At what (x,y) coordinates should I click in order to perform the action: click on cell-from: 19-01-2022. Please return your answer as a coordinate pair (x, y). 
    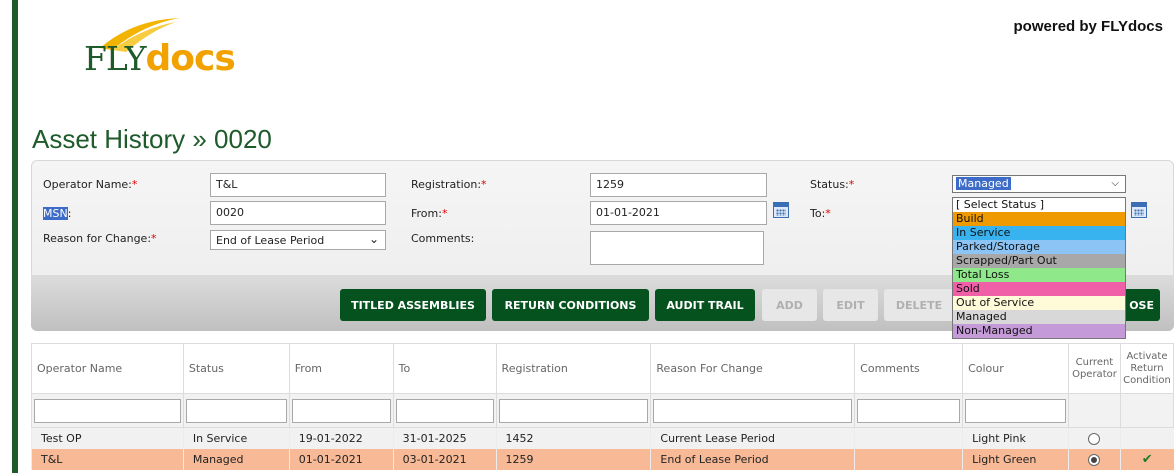
    Looking at the image, I should click on (341, 438).